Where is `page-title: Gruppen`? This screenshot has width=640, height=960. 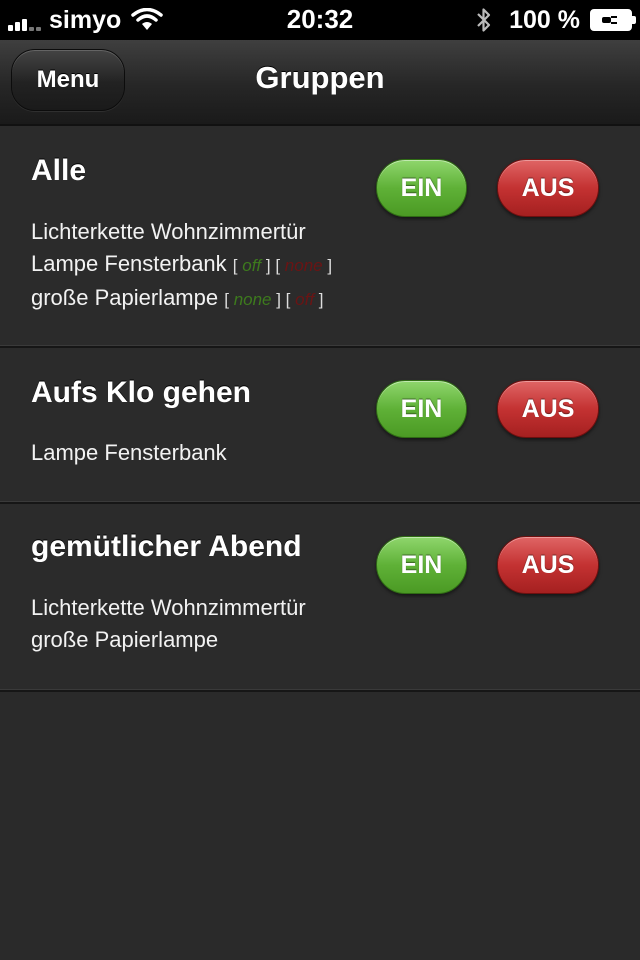
page-title: Gruppen is located at coordinates (320, 77).